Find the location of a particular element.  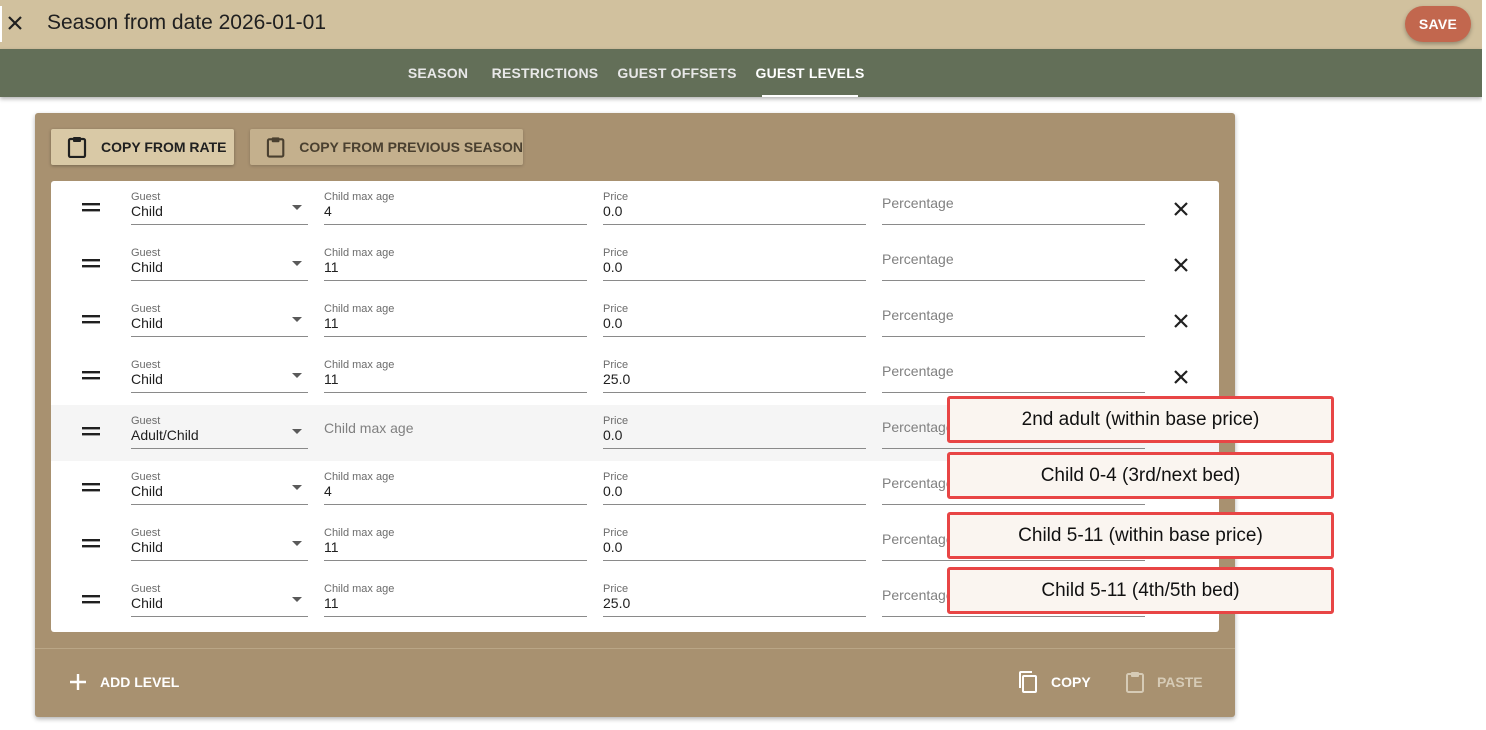

child-max-age-field: Child max age is located at coordinates (455, 431).